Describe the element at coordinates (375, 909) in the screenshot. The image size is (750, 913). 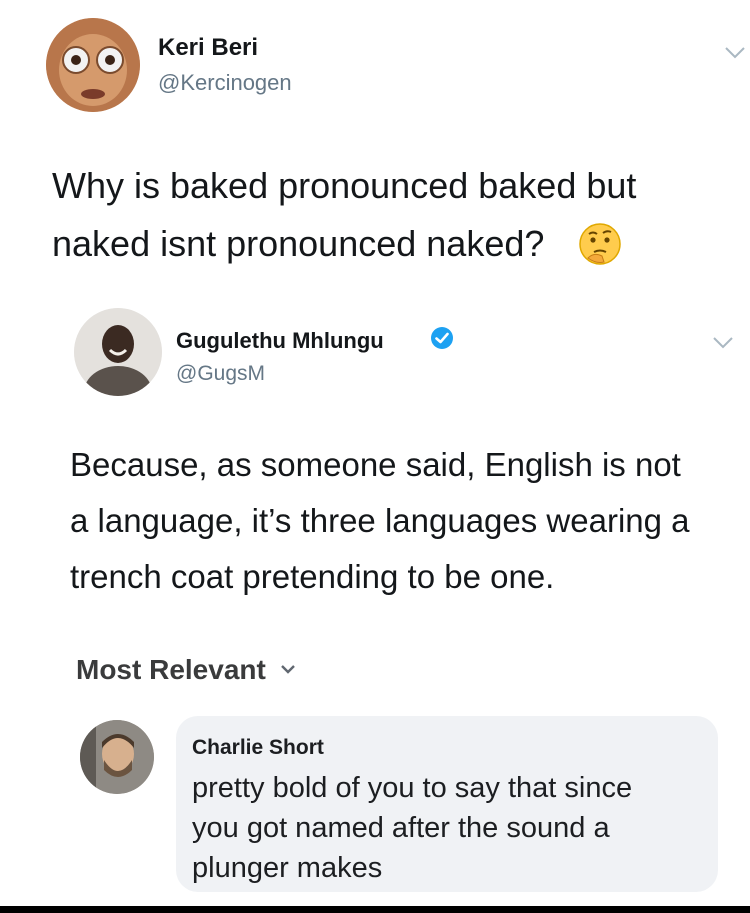
I see `bottom-divider` at that location.